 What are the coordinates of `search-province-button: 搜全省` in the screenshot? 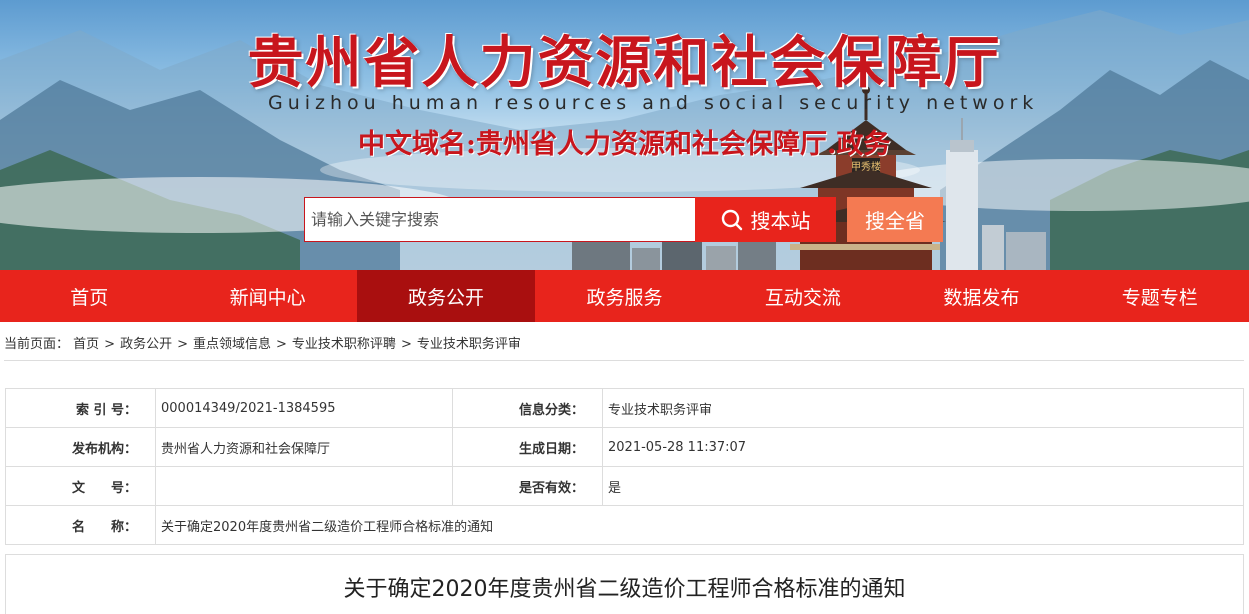 It's located at (895, 219).